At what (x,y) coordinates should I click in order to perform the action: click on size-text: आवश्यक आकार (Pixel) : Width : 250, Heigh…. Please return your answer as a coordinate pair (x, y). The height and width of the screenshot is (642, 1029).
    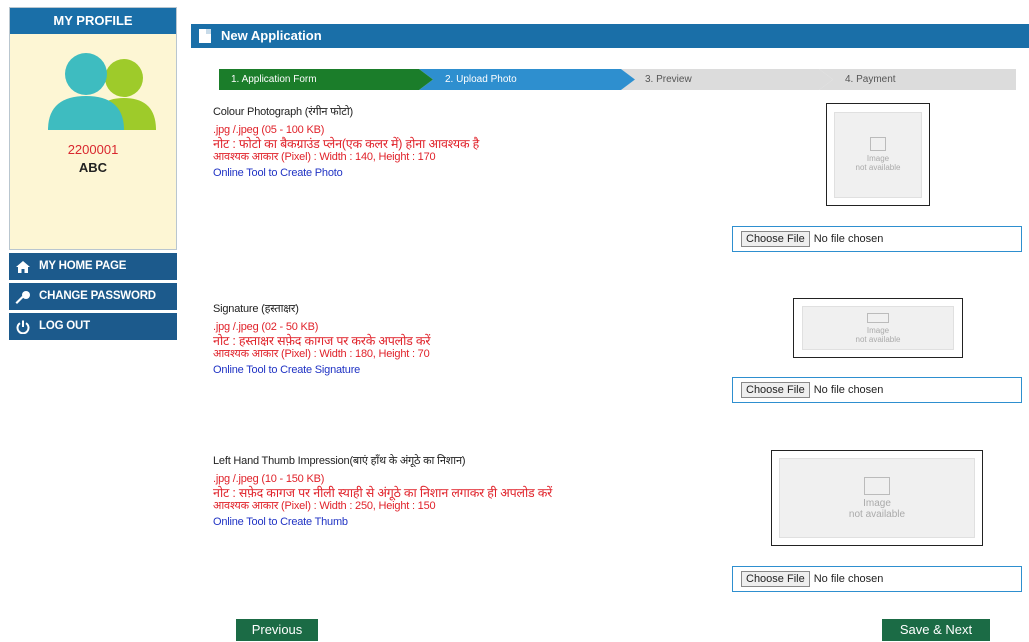
    Looking at the image, I should click on (324, 506).